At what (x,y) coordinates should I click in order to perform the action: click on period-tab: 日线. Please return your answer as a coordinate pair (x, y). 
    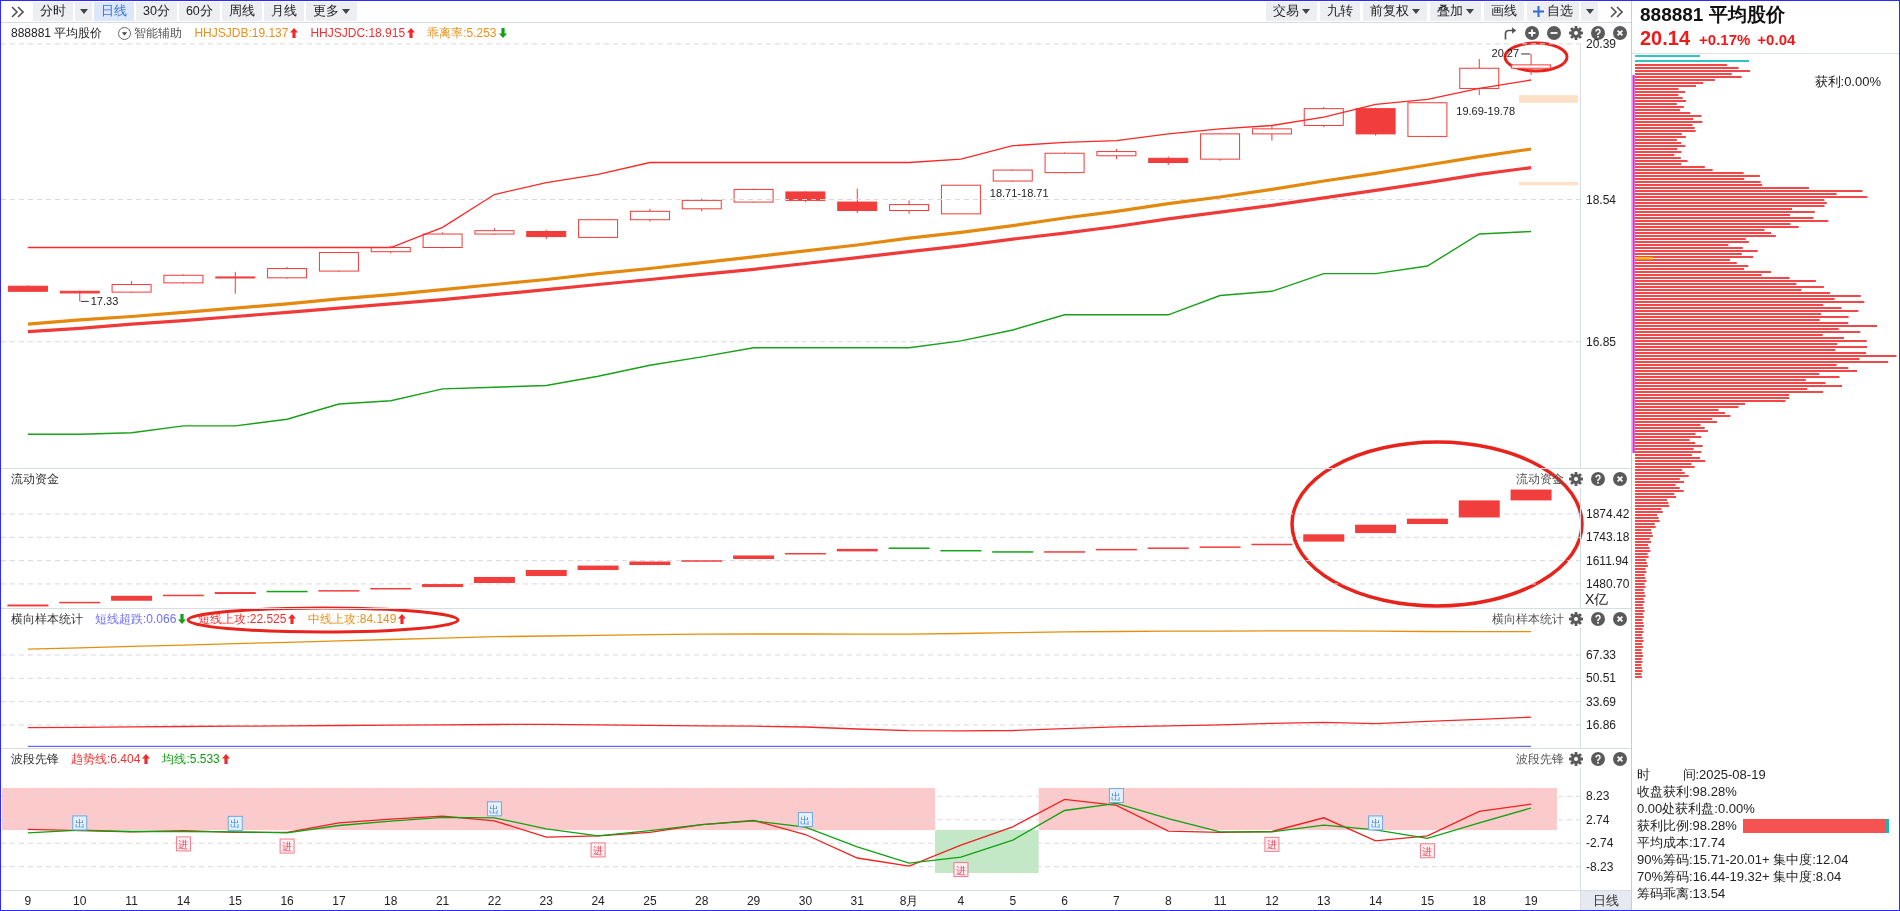
    Looking at the image, I should click on (114, 11).